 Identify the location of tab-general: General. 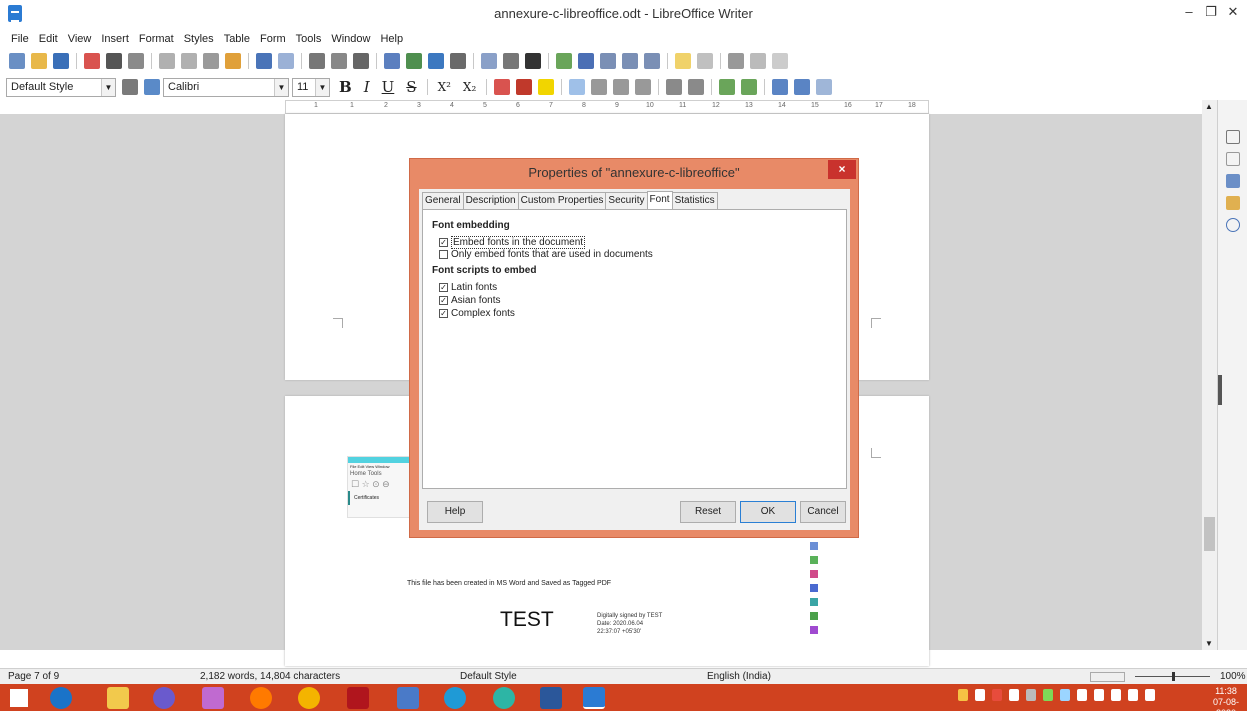
(443, 201).